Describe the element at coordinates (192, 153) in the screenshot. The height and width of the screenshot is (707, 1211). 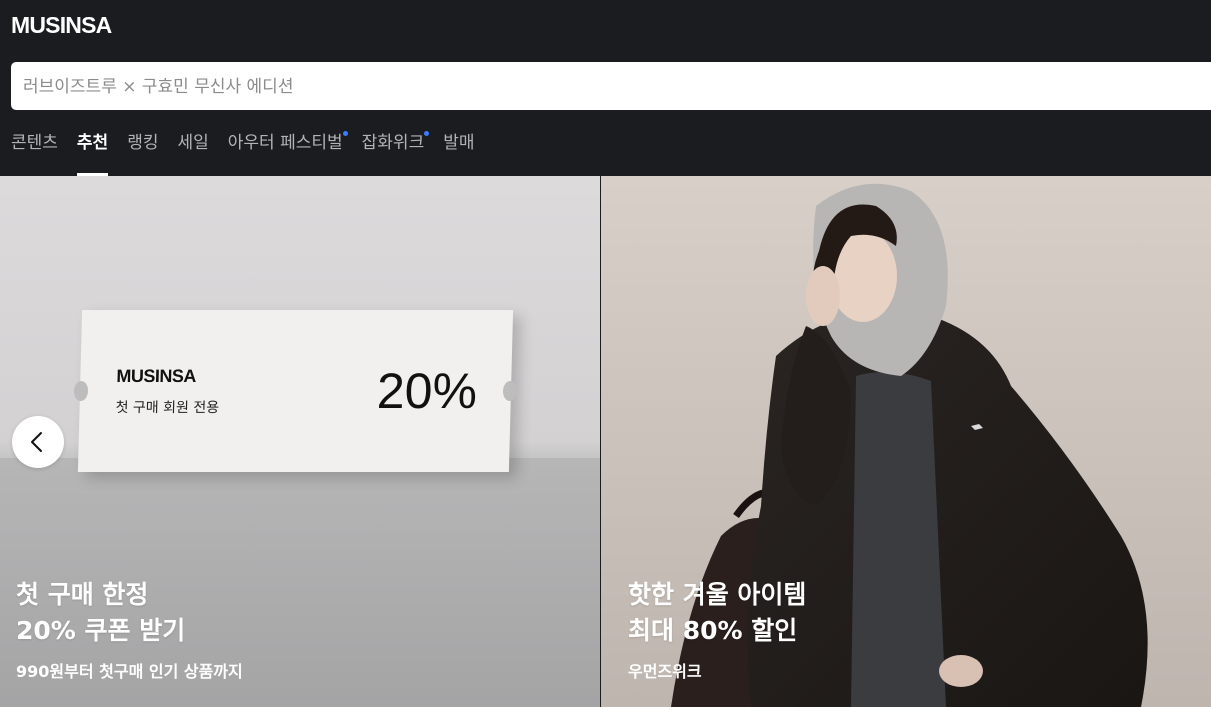
I see `tab-sale: 세일` at that location.